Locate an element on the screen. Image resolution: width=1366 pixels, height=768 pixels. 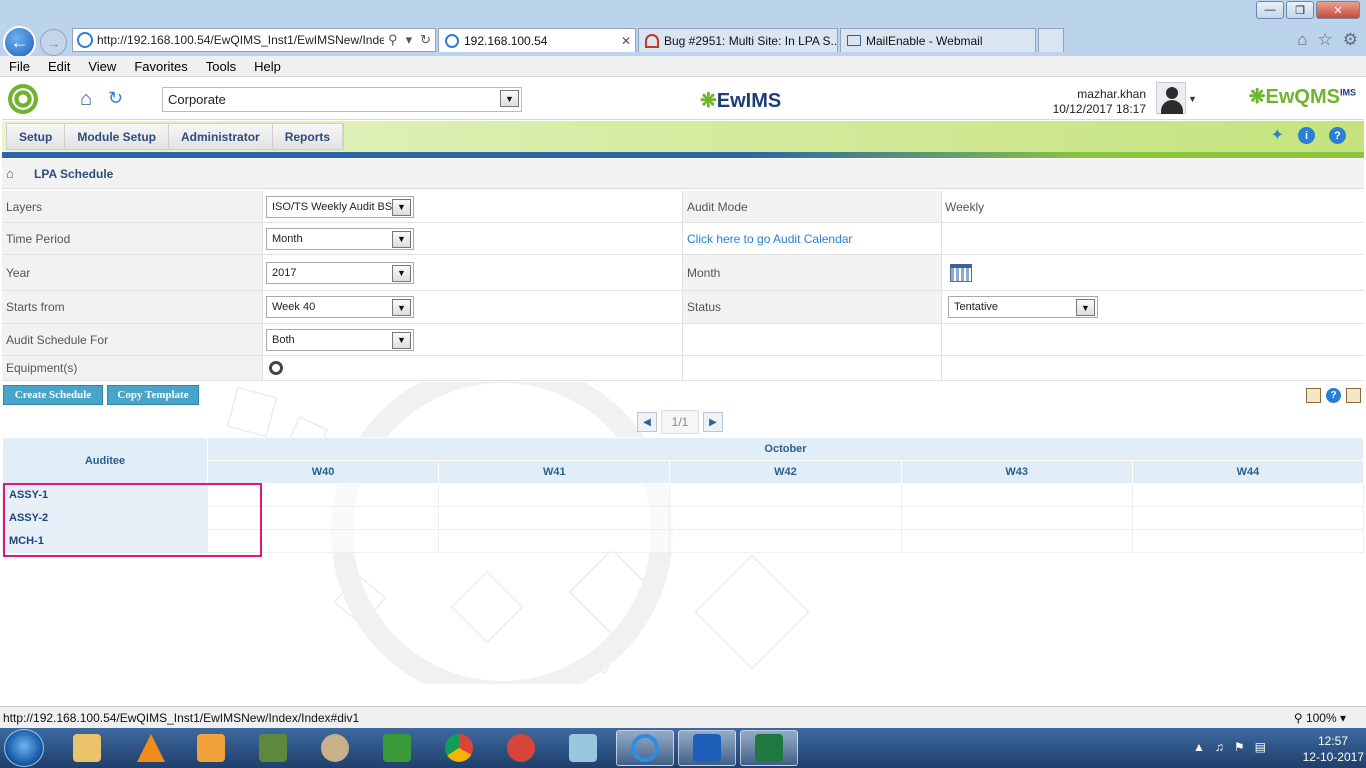
restore-icon: ❐ is located at coordinates (1300, 10).